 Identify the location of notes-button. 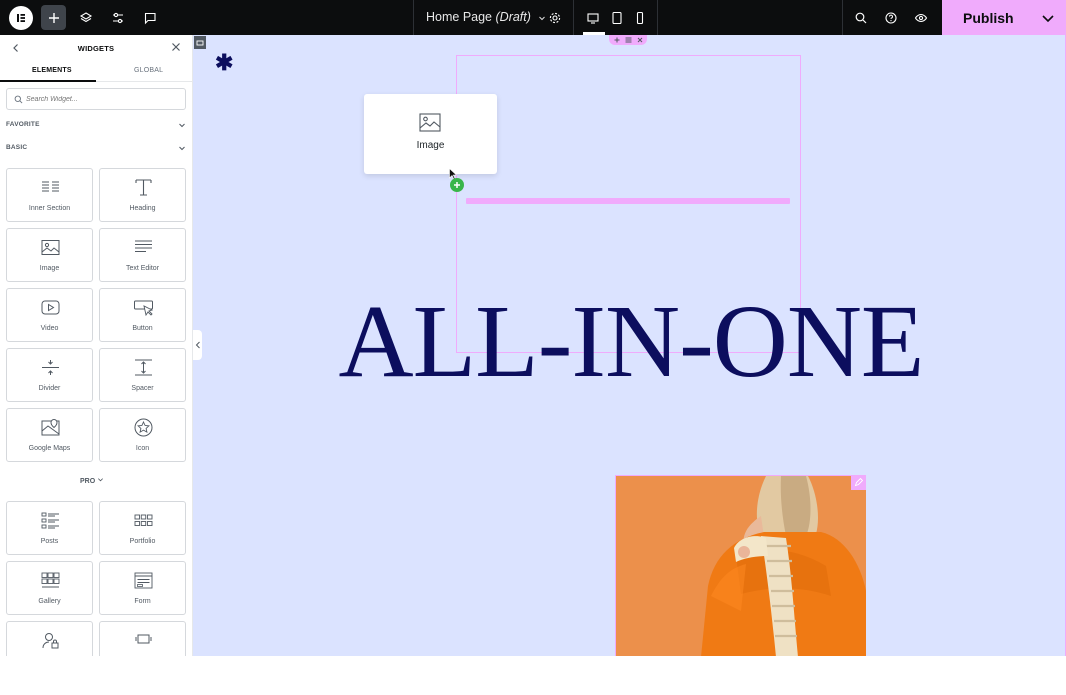
(150, 18).